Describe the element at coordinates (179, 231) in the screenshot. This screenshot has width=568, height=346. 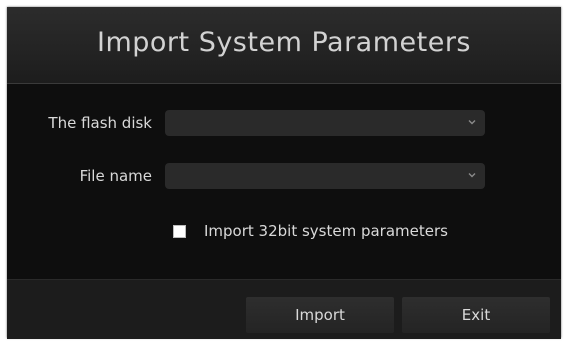
I see `import-32bit-checkbox` at that location.